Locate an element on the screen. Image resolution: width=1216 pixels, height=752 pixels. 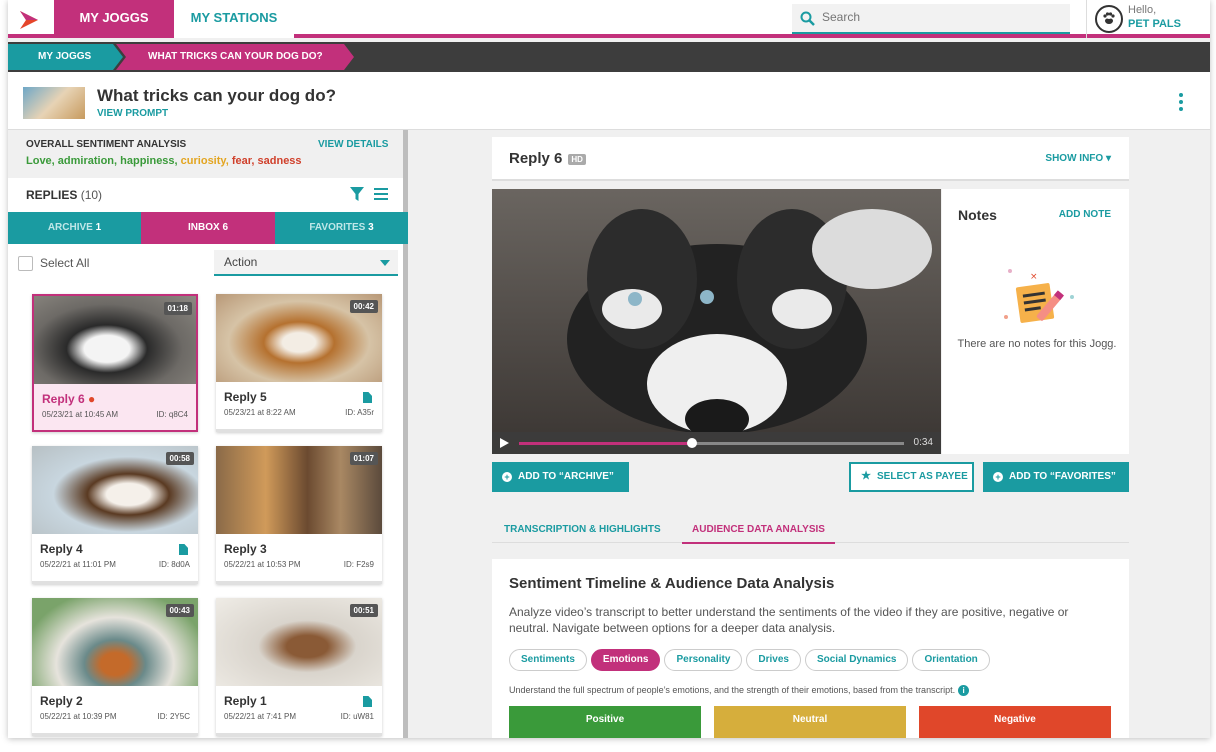
chevron-down-icon: ▾ is located at coordinates (1108, 158).